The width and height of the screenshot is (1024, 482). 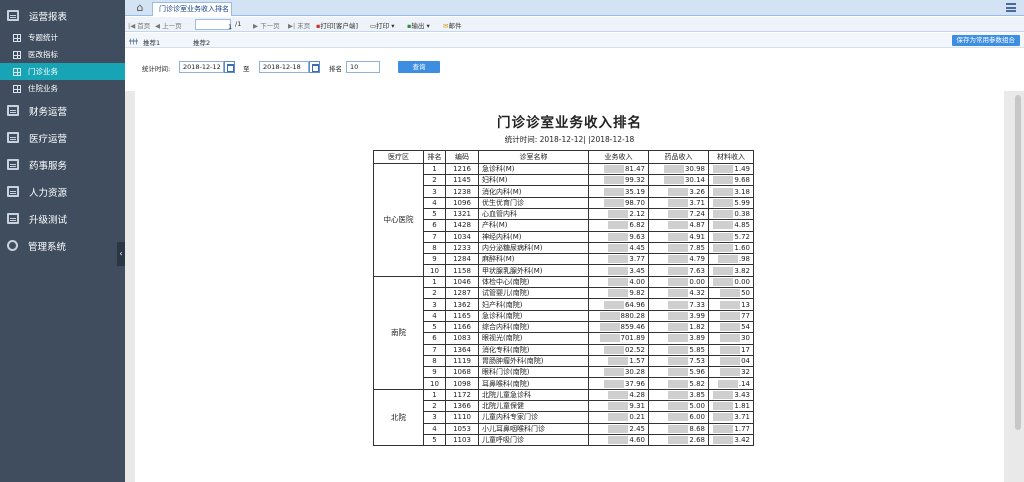 What do you see at coordinates (499, 214) in the screenshot?
I see `cell-value: 心血管内科` at bounding box center [499, 214].